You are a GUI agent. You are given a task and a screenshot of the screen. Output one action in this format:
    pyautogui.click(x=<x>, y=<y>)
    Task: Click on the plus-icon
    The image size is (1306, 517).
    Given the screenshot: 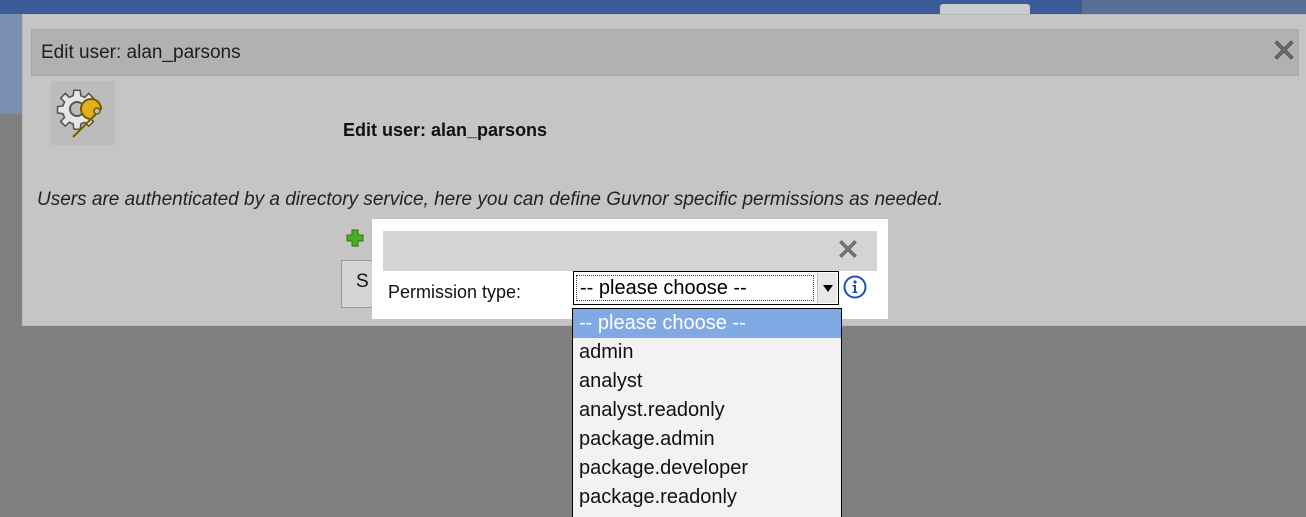 What is the action you would take?
    pyautogui.click(x=355, y=238)
    